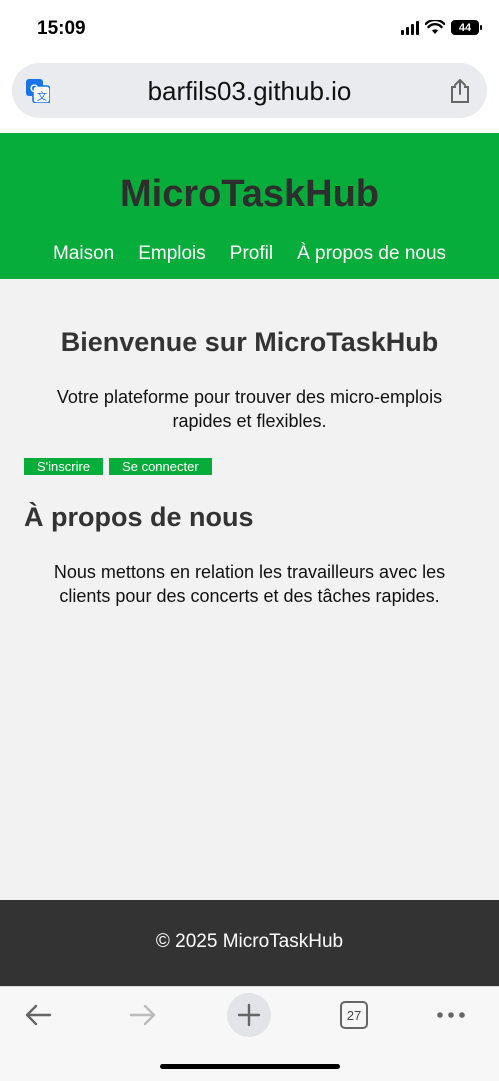 This screenshot has height=1081, width=499. I want to click on more-dots-icon, so click(451, 1015).